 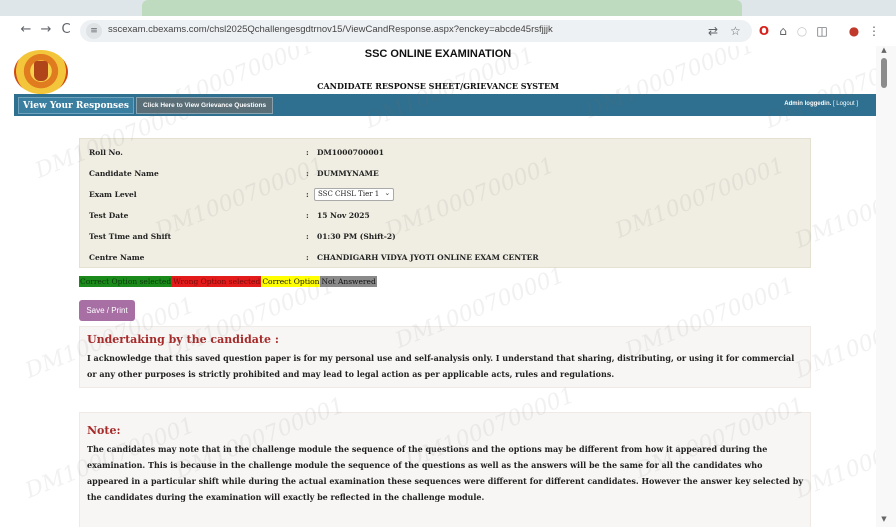 I want to click on admin-status: Admin loggedin. [ Logout ], so click(x=821, y=104).